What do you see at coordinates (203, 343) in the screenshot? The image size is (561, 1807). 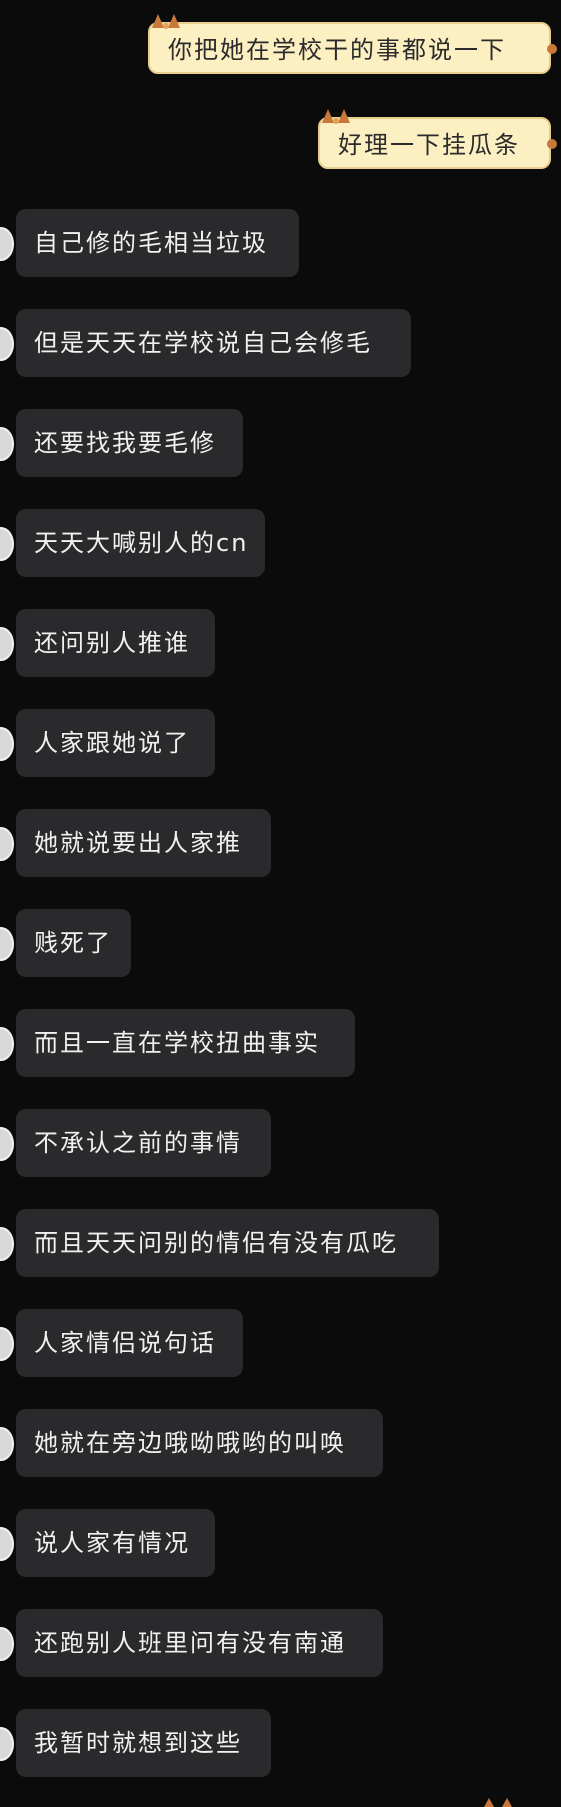 I see `message-text: 但是天天在学校说自己会修毛` at bounding box center [203, 343].